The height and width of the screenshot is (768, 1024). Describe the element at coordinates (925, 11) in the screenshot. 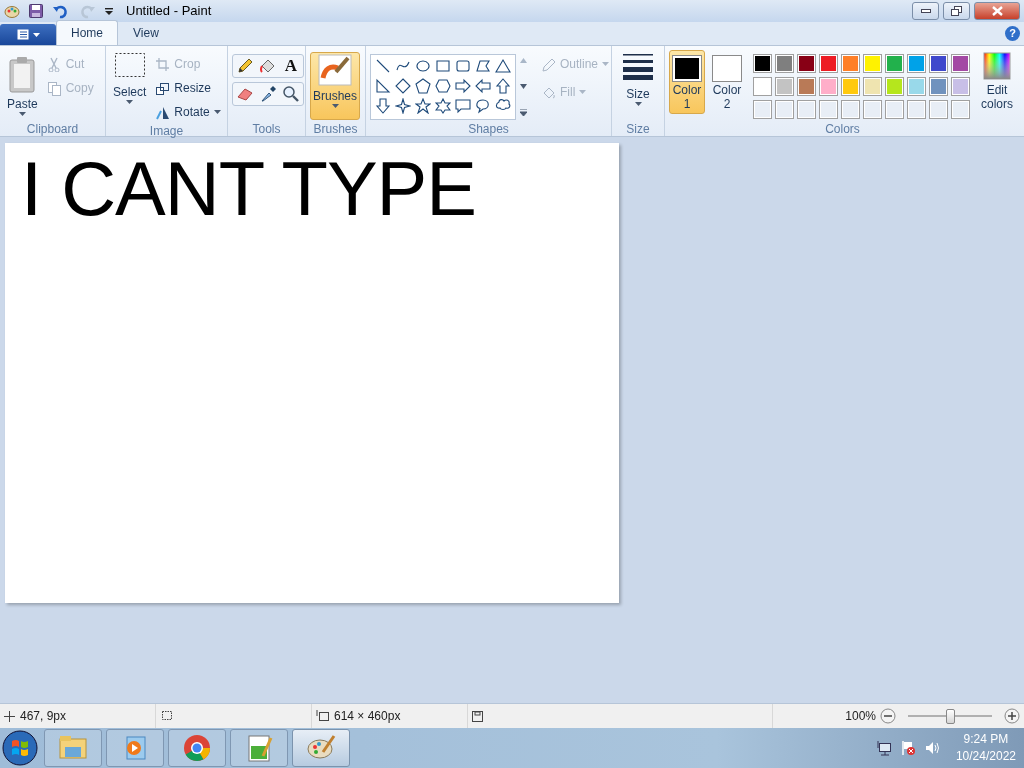

I see `minimize-button` at that location.